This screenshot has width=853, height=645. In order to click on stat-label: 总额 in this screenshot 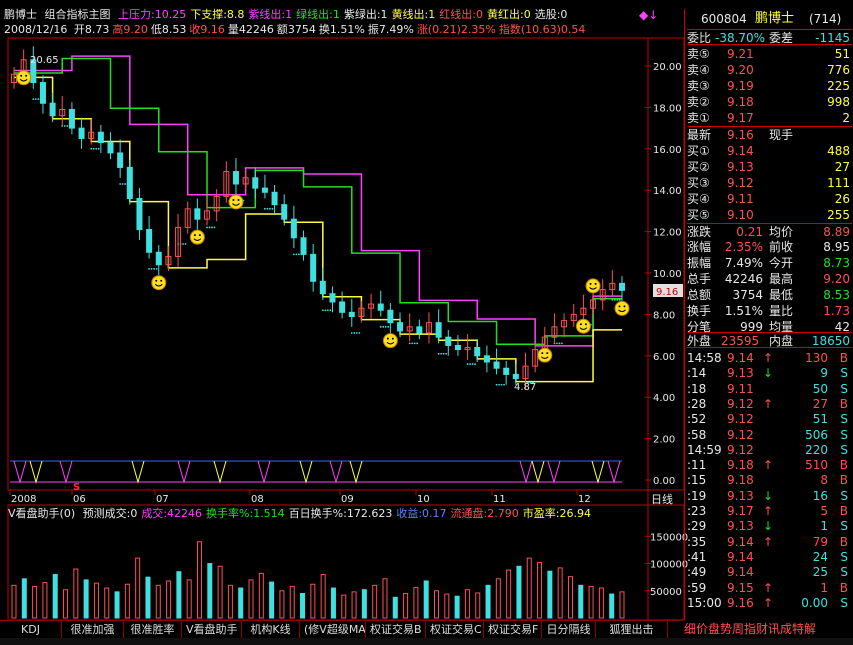, I will do `click(699, 295)`.